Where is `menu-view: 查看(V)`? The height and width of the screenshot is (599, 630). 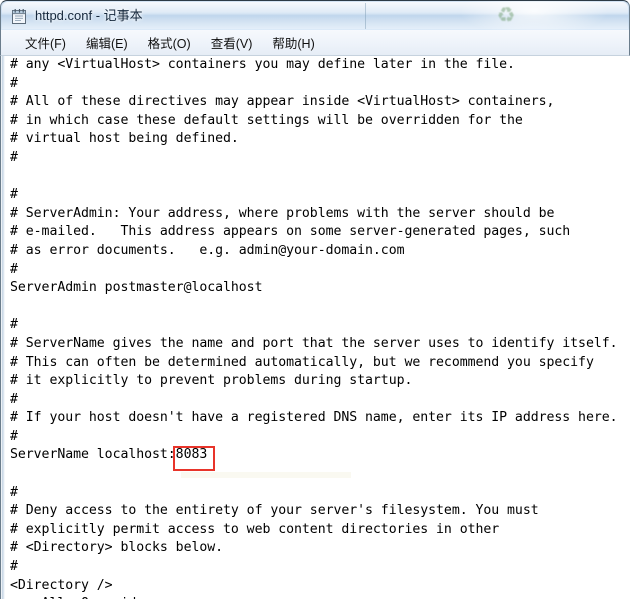
menu-view: 查看(V) is located at coordinates (232, 43).